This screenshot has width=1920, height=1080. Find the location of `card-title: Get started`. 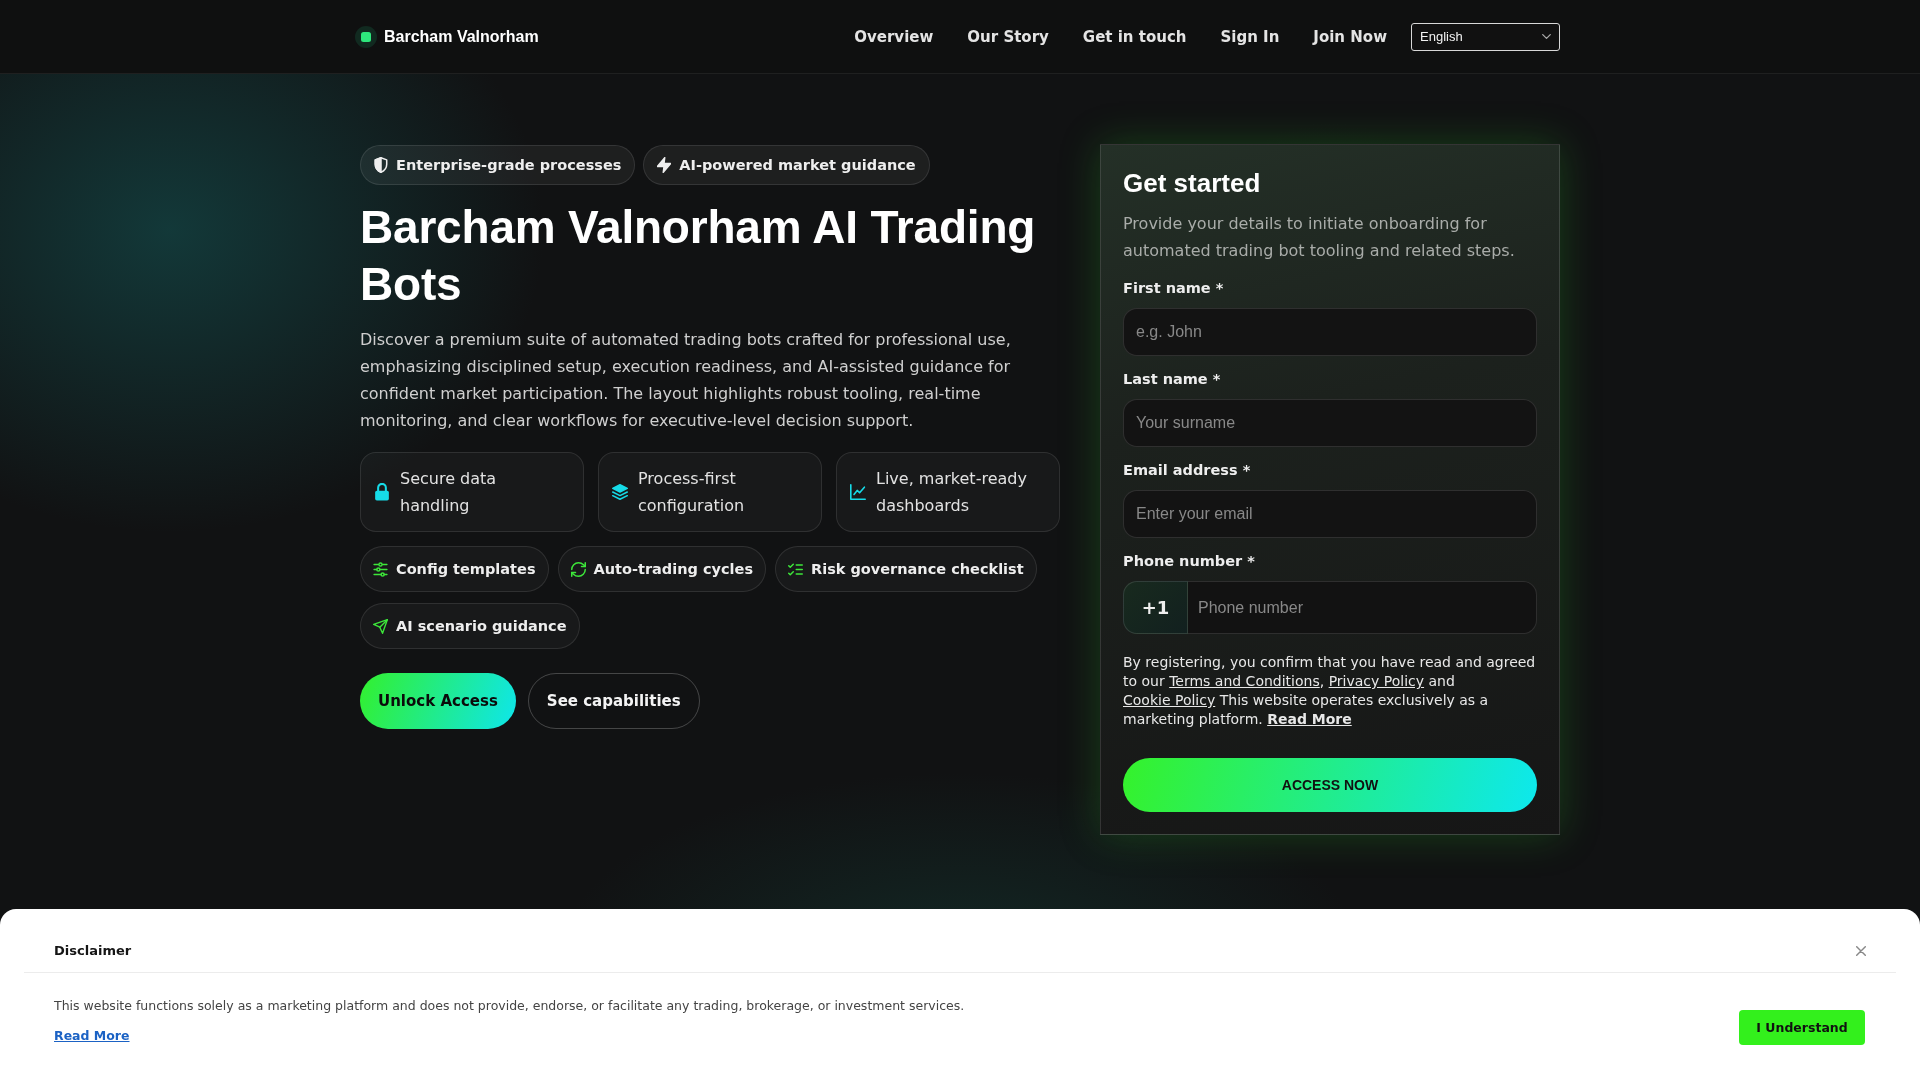

card-title: Get started is located at coordinates (1192, 183).